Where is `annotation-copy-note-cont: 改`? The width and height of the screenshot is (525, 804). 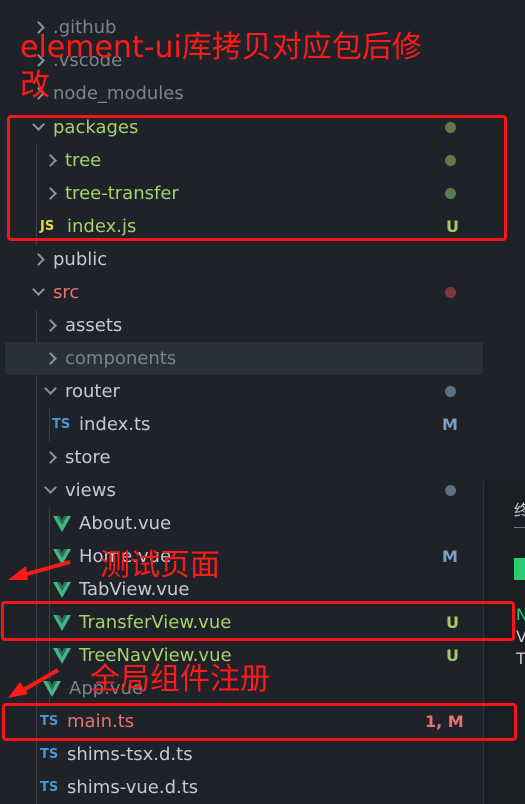 annotation-copy-note-cont: 改 is located at coordinates (35, 85).